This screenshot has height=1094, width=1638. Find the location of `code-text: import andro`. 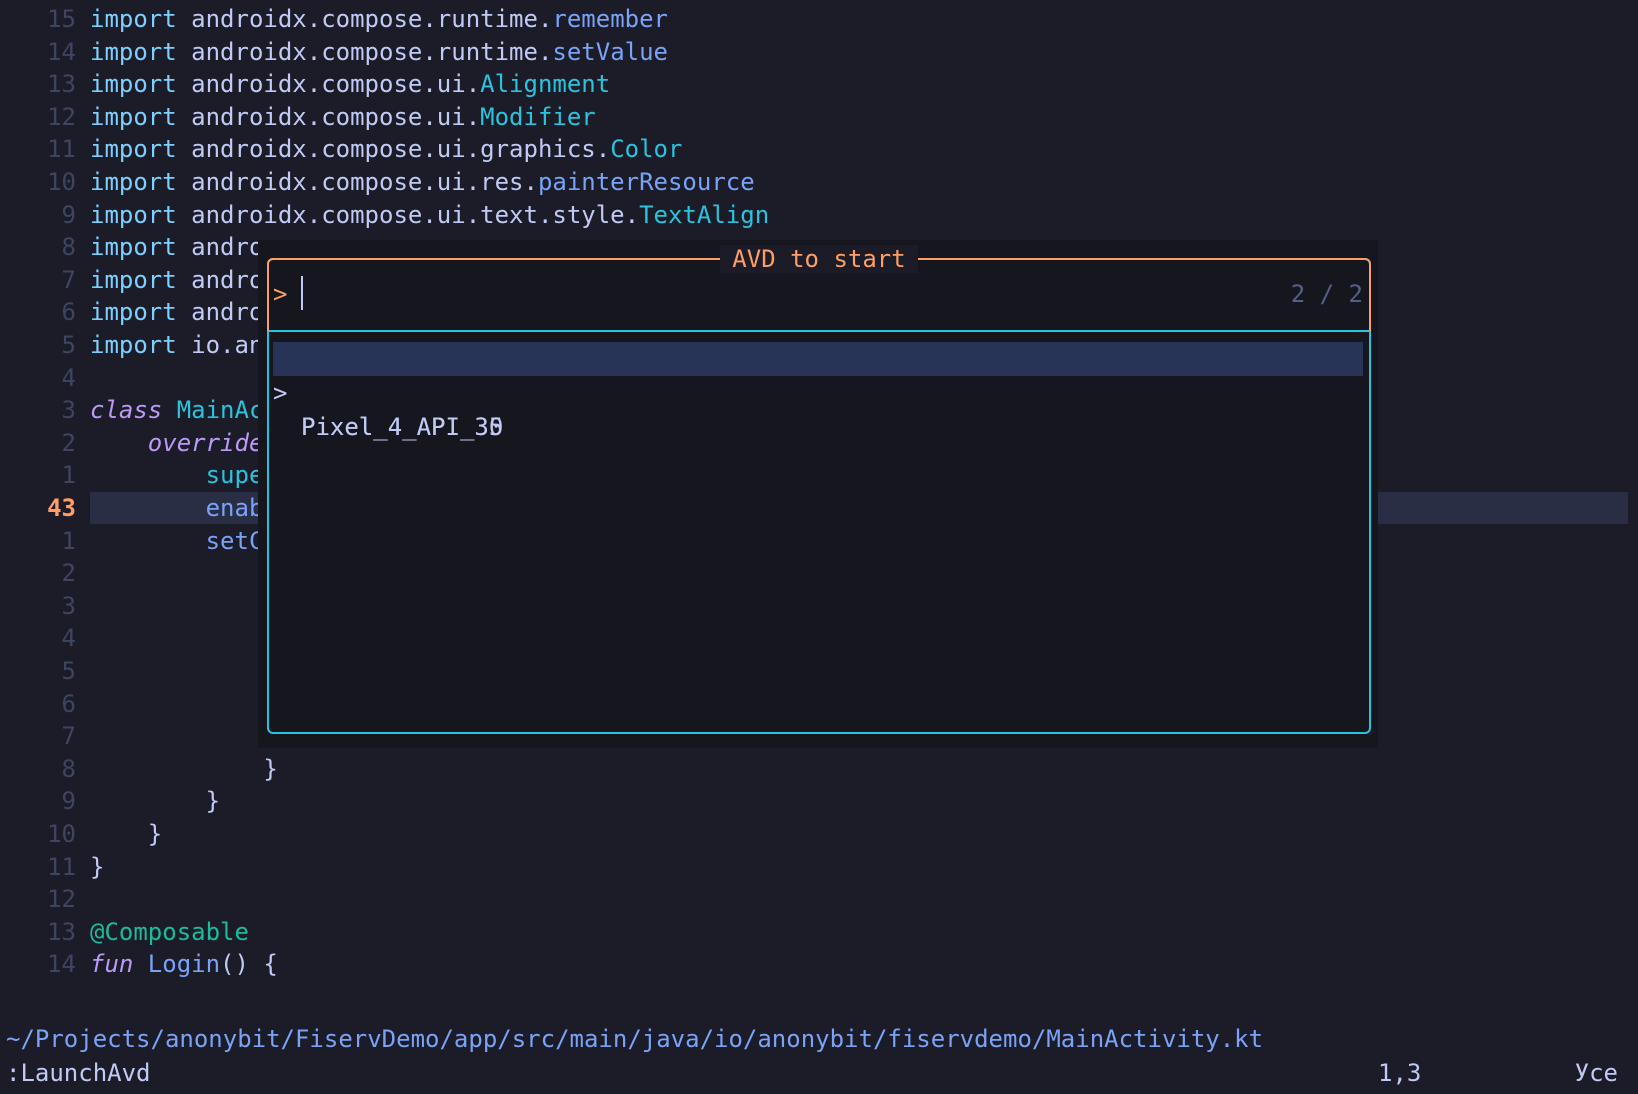

code-text: import andro is located at coordinates (176, 247).